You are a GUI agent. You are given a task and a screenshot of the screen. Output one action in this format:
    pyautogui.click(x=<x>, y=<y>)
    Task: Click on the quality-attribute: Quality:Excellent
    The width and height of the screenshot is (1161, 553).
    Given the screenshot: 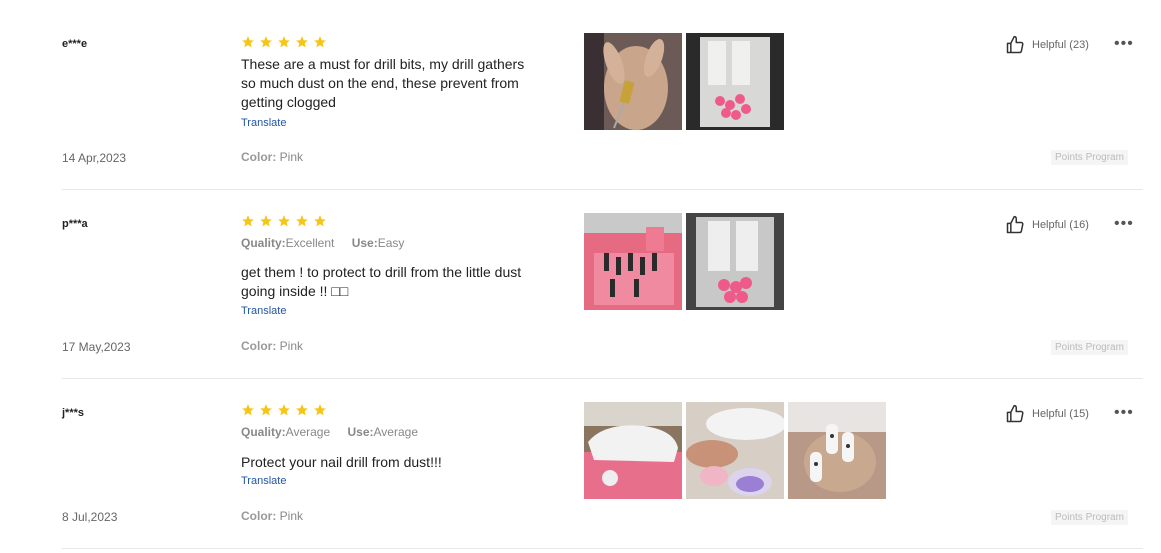 What is the action you would take?
    pyautogui.click(x=288, y=243)
    